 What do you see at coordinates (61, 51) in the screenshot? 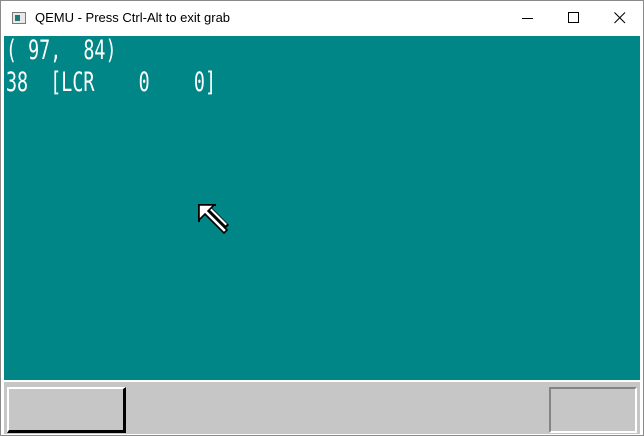
I see `mouse-coordinates-text: ( 97, 84)` at bounding box center [61, 51].